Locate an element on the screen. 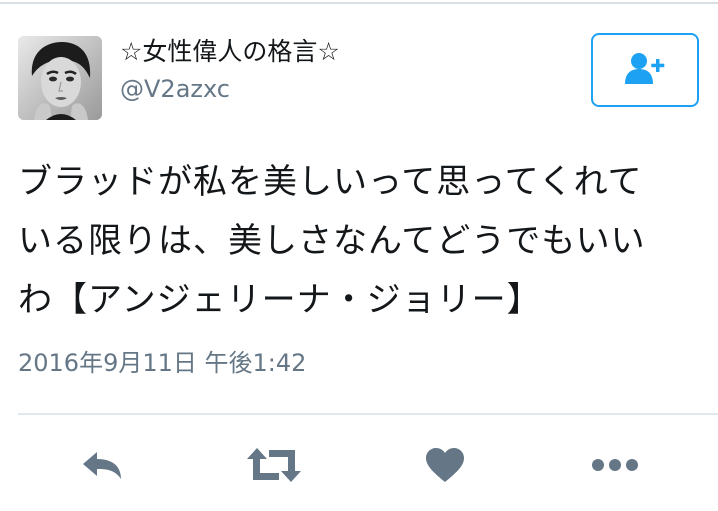 This screenshot has width=718, height=511. more-button is located at coordinates (615, 465).